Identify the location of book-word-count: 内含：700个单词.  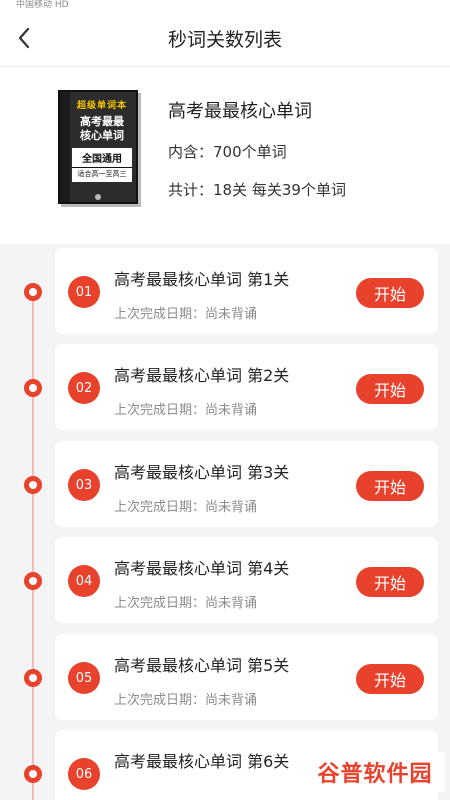
(227, 152).